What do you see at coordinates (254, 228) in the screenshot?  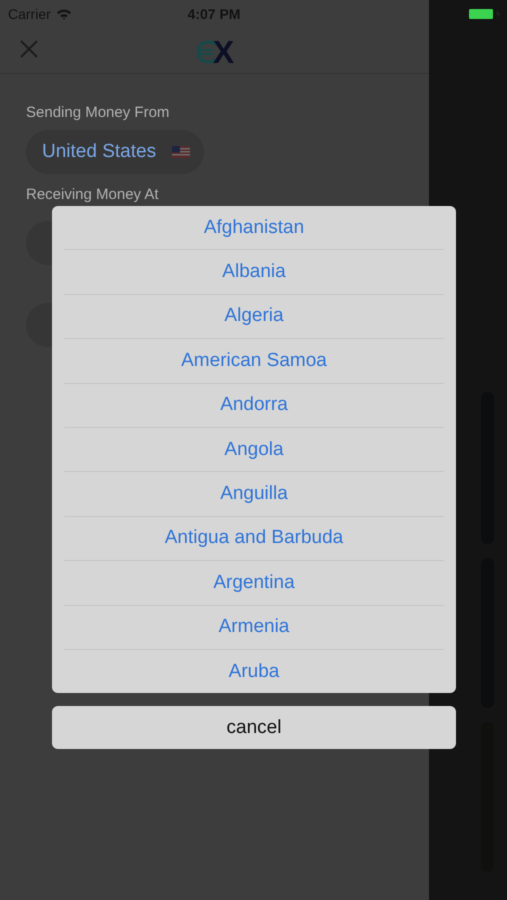 I see `country-option: Afghanistan` at bounding box center [254, 228].